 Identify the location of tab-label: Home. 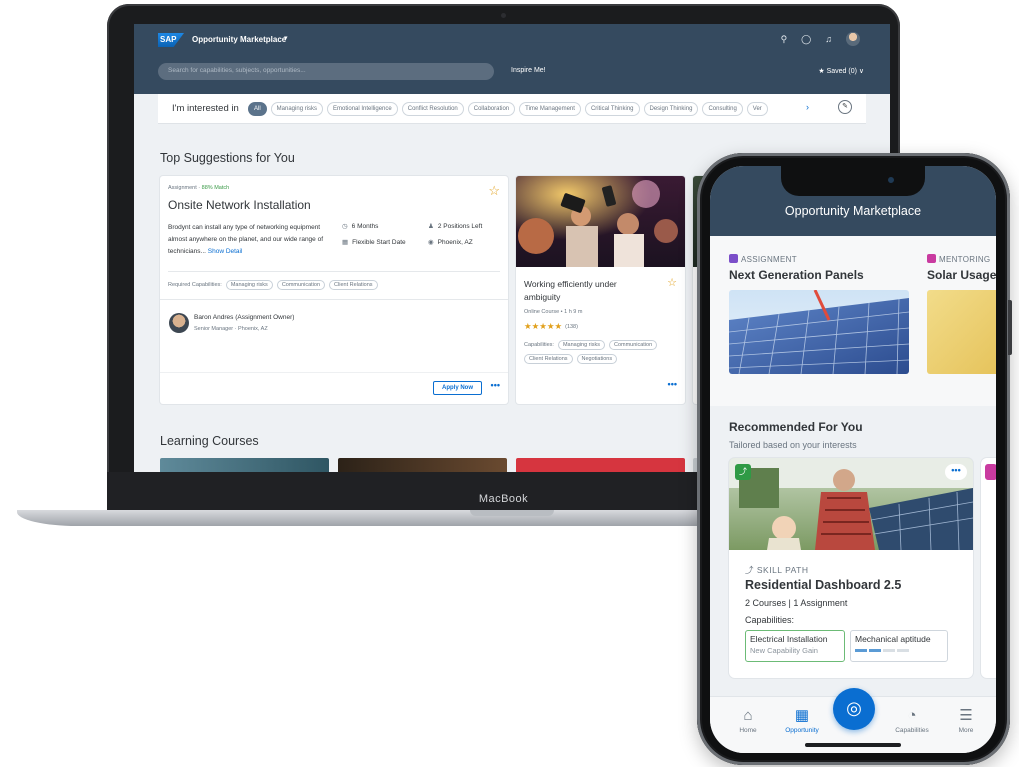
(748, 730).